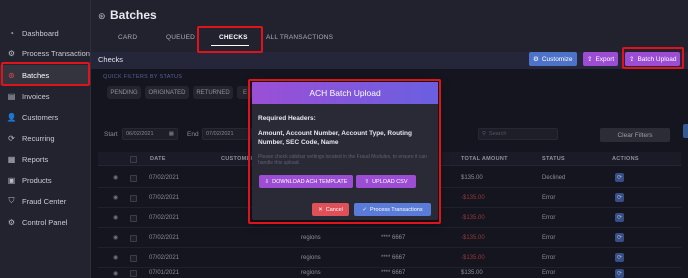 This screenshot has height=278, width=688. I want to click on sidebar-item-process-transaction: ⚙ Process Transaction, so click(45, 53).